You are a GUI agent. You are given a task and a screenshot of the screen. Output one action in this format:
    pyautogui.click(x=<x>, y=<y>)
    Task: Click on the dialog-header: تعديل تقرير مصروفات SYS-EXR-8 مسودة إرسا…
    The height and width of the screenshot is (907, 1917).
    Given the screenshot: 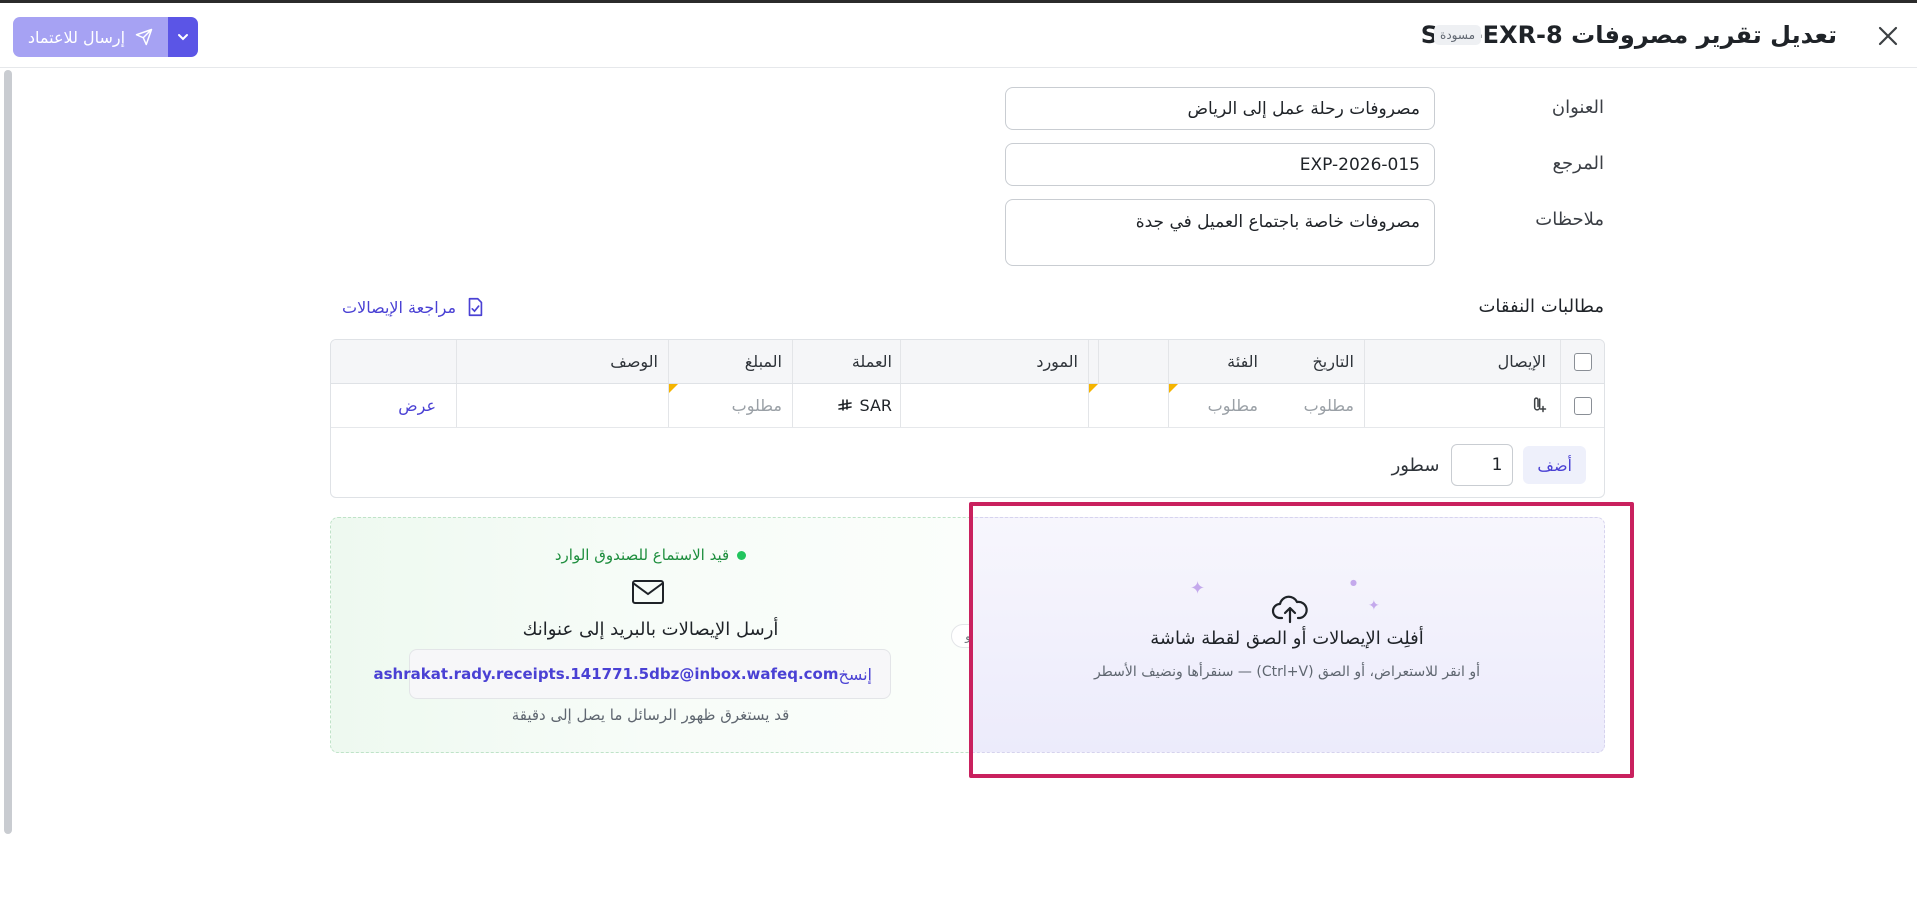 What is the action you would take?
    pyautogui.click(x=958, y=35)
    